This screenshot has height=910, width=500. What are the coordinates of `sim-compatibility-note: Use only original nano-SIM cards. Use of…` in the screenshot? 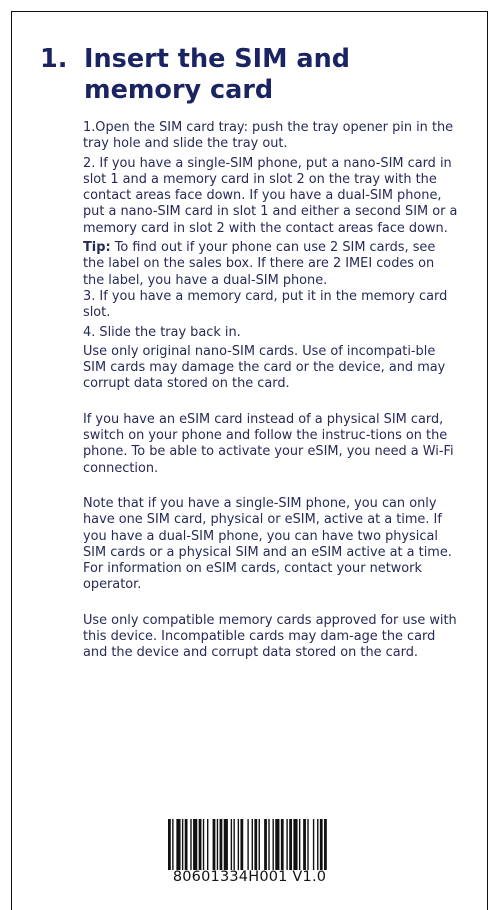 It's located at (264, 367).